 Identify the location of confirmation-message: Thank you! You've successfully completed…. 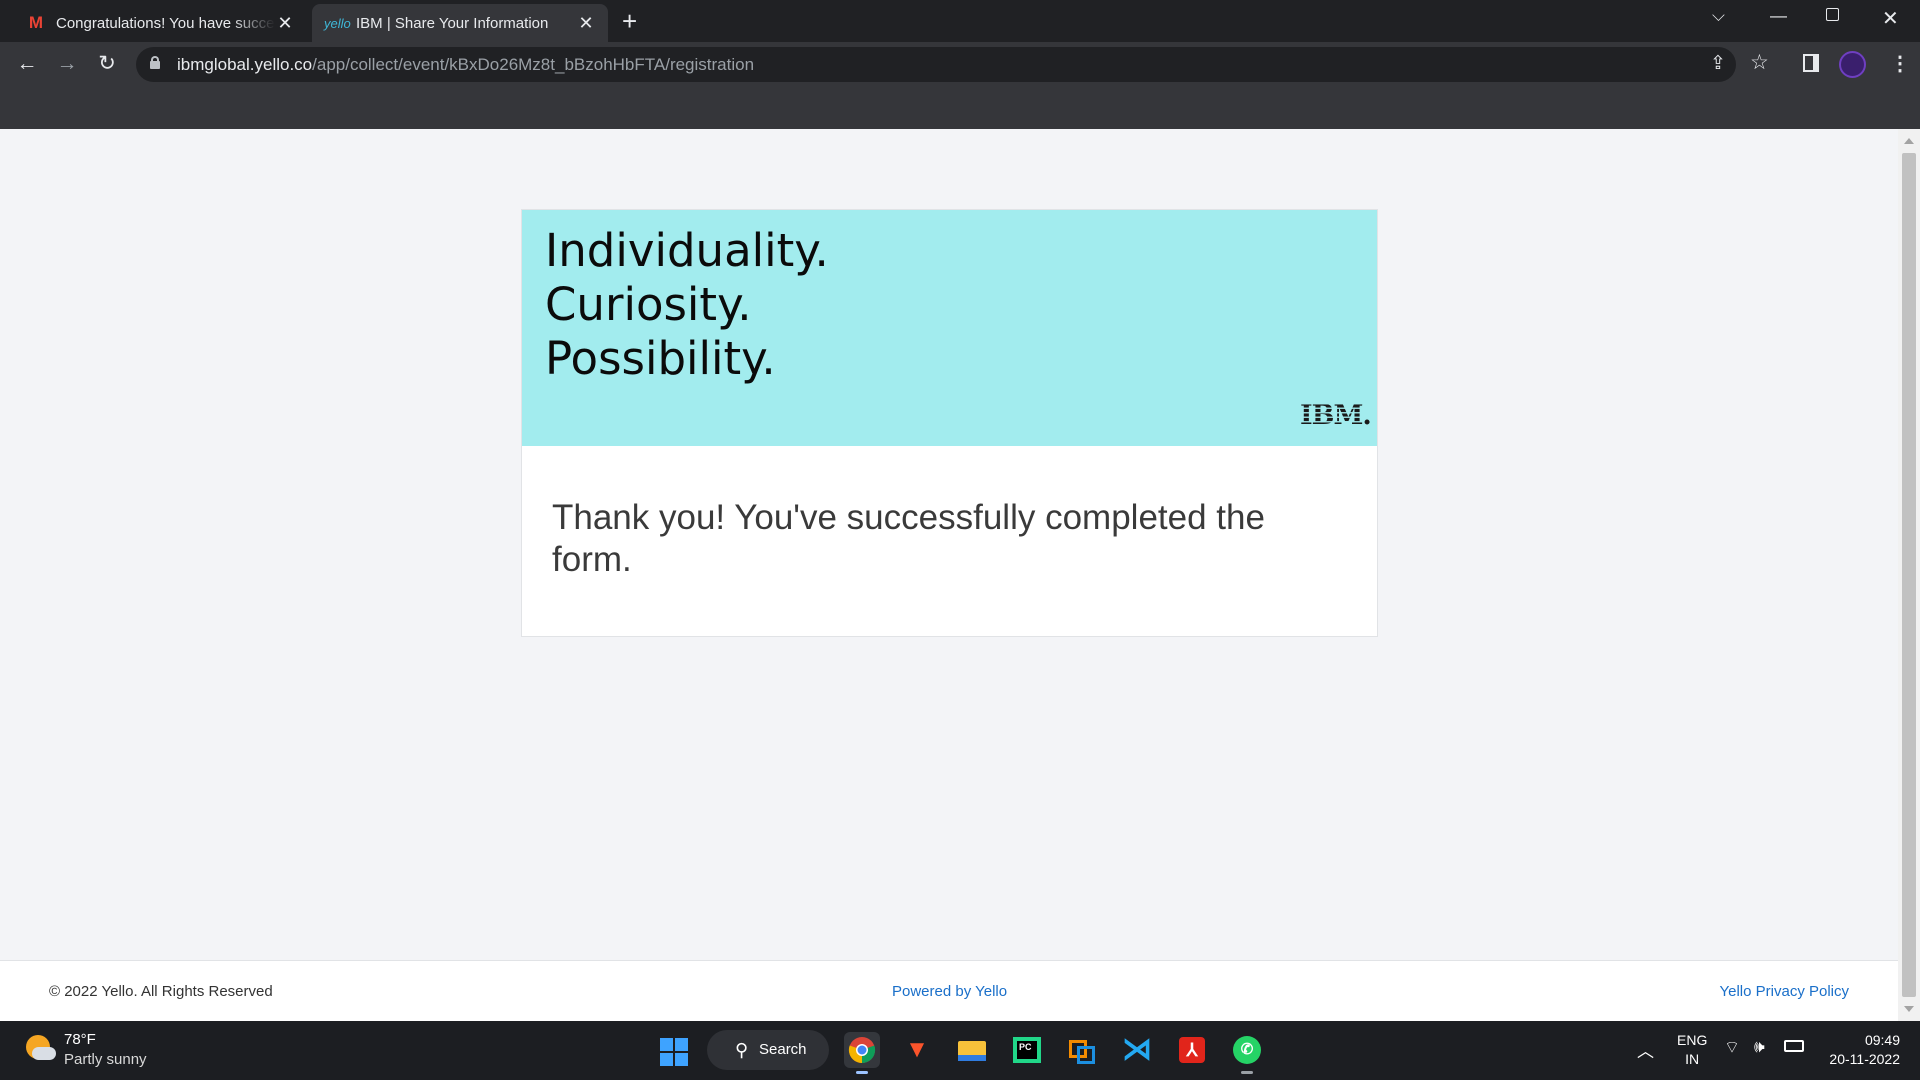
(908, 538).